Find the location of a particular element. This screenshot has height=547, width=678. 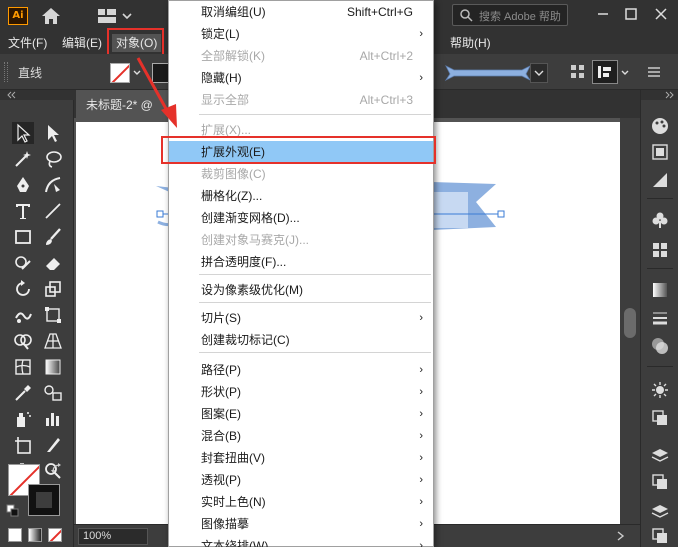

menu-item-17: 图案(E) › is located at coordinates (301, 414).